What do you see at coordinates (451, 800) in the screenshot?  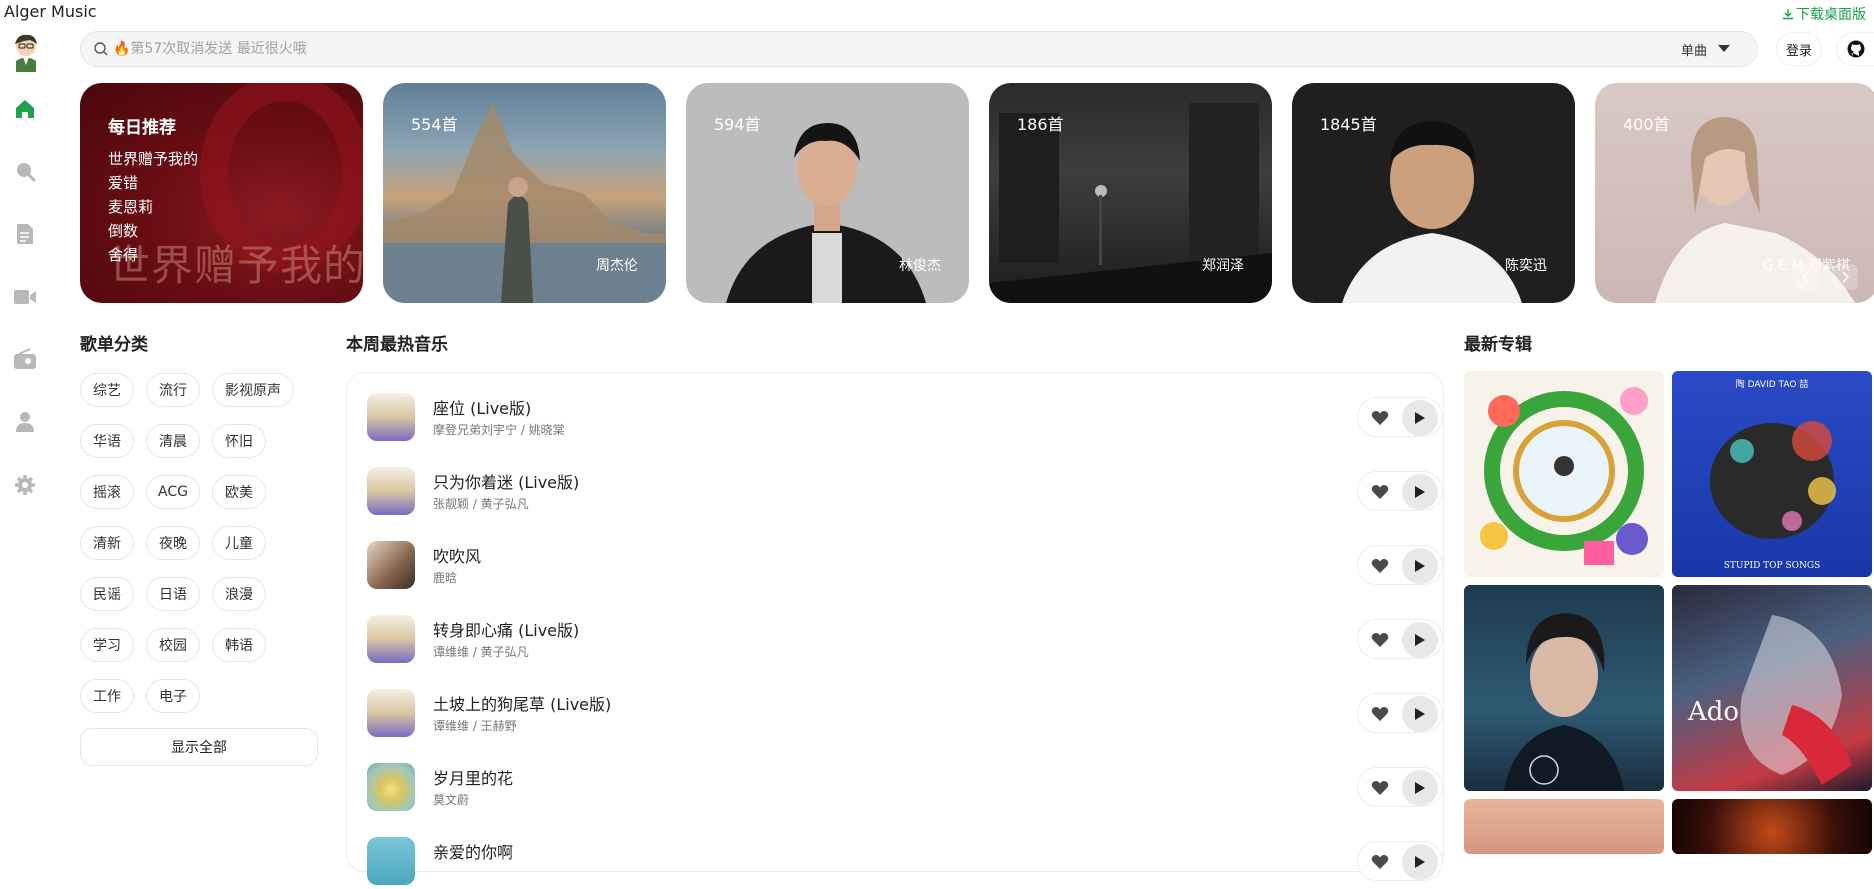 I see `song-artist: 莫文蔚` at bounding box center [451, 800].